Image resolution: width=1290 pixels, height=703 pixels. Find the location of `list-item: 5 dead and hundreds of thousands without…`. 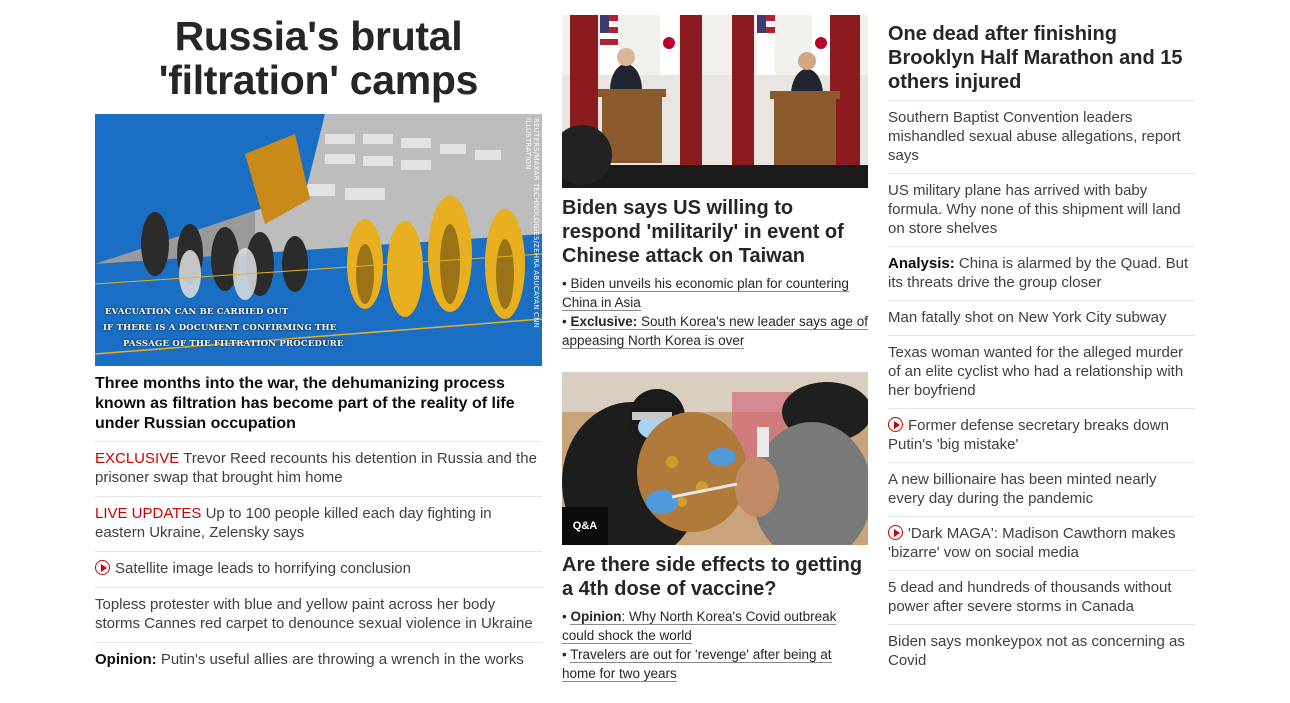

list-item: 5 dead and hundreds of thousands without… is located at coordinates (1041, 597).